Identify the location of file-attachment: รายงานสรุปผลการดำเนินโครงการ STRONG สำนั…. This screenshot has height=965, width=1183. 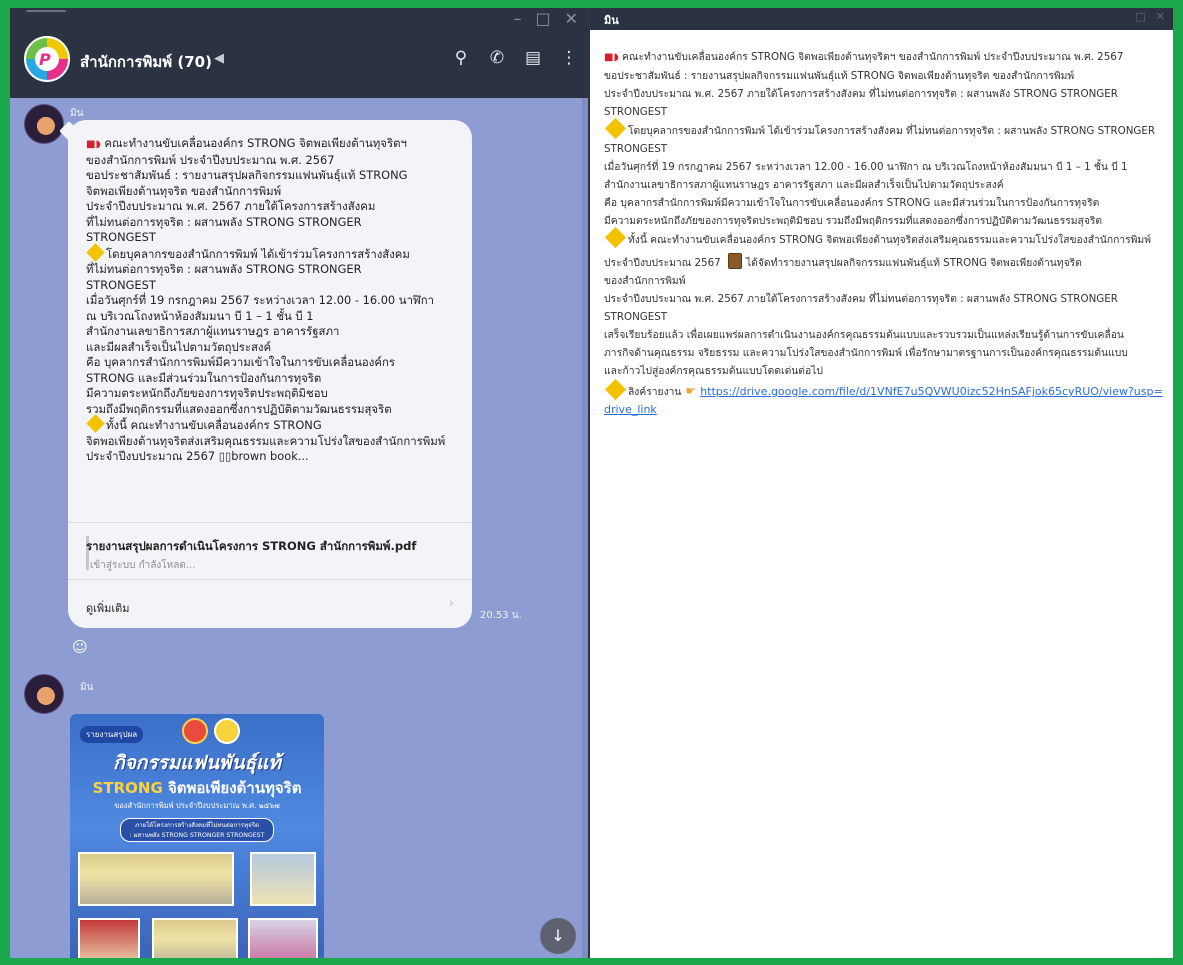
(270, 551).